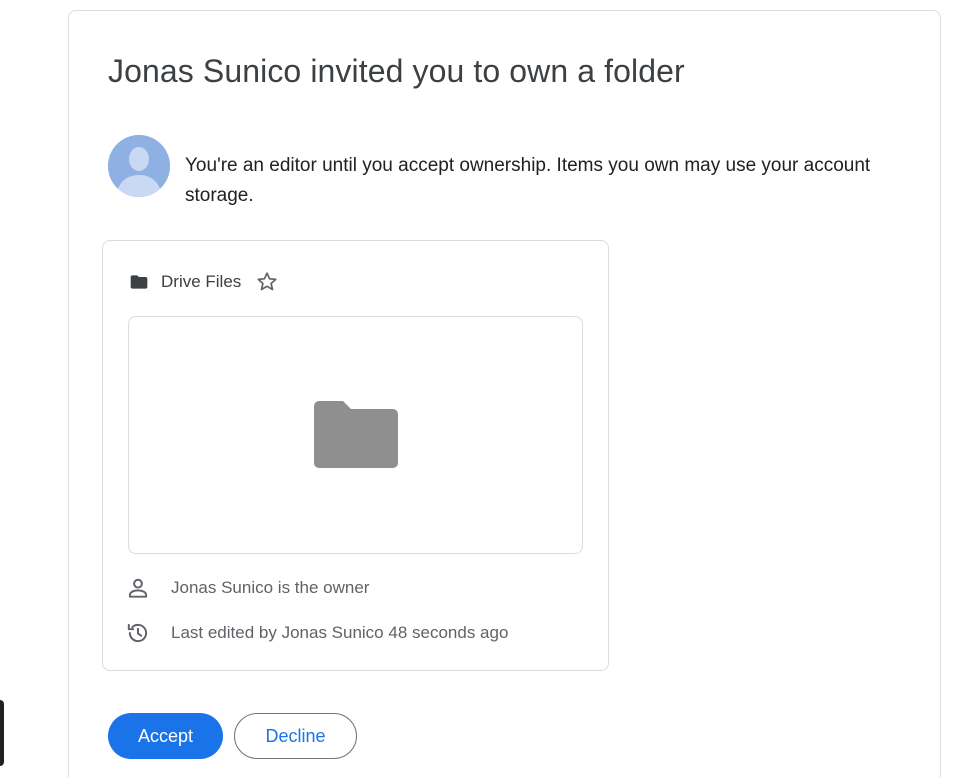 This screenshot has width=965, height=777. I want to click on file-name: Drive Files, so click(201, 282).